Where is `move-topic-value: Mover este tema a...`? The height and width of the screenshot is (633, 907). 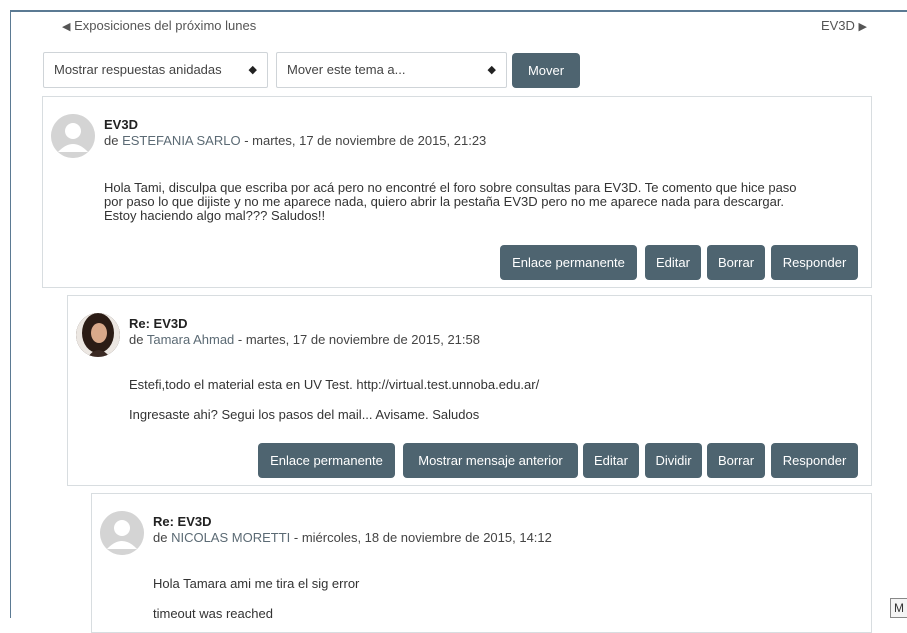
move-topic-value: Mover este tema a... is located at coordinates (346, 69).